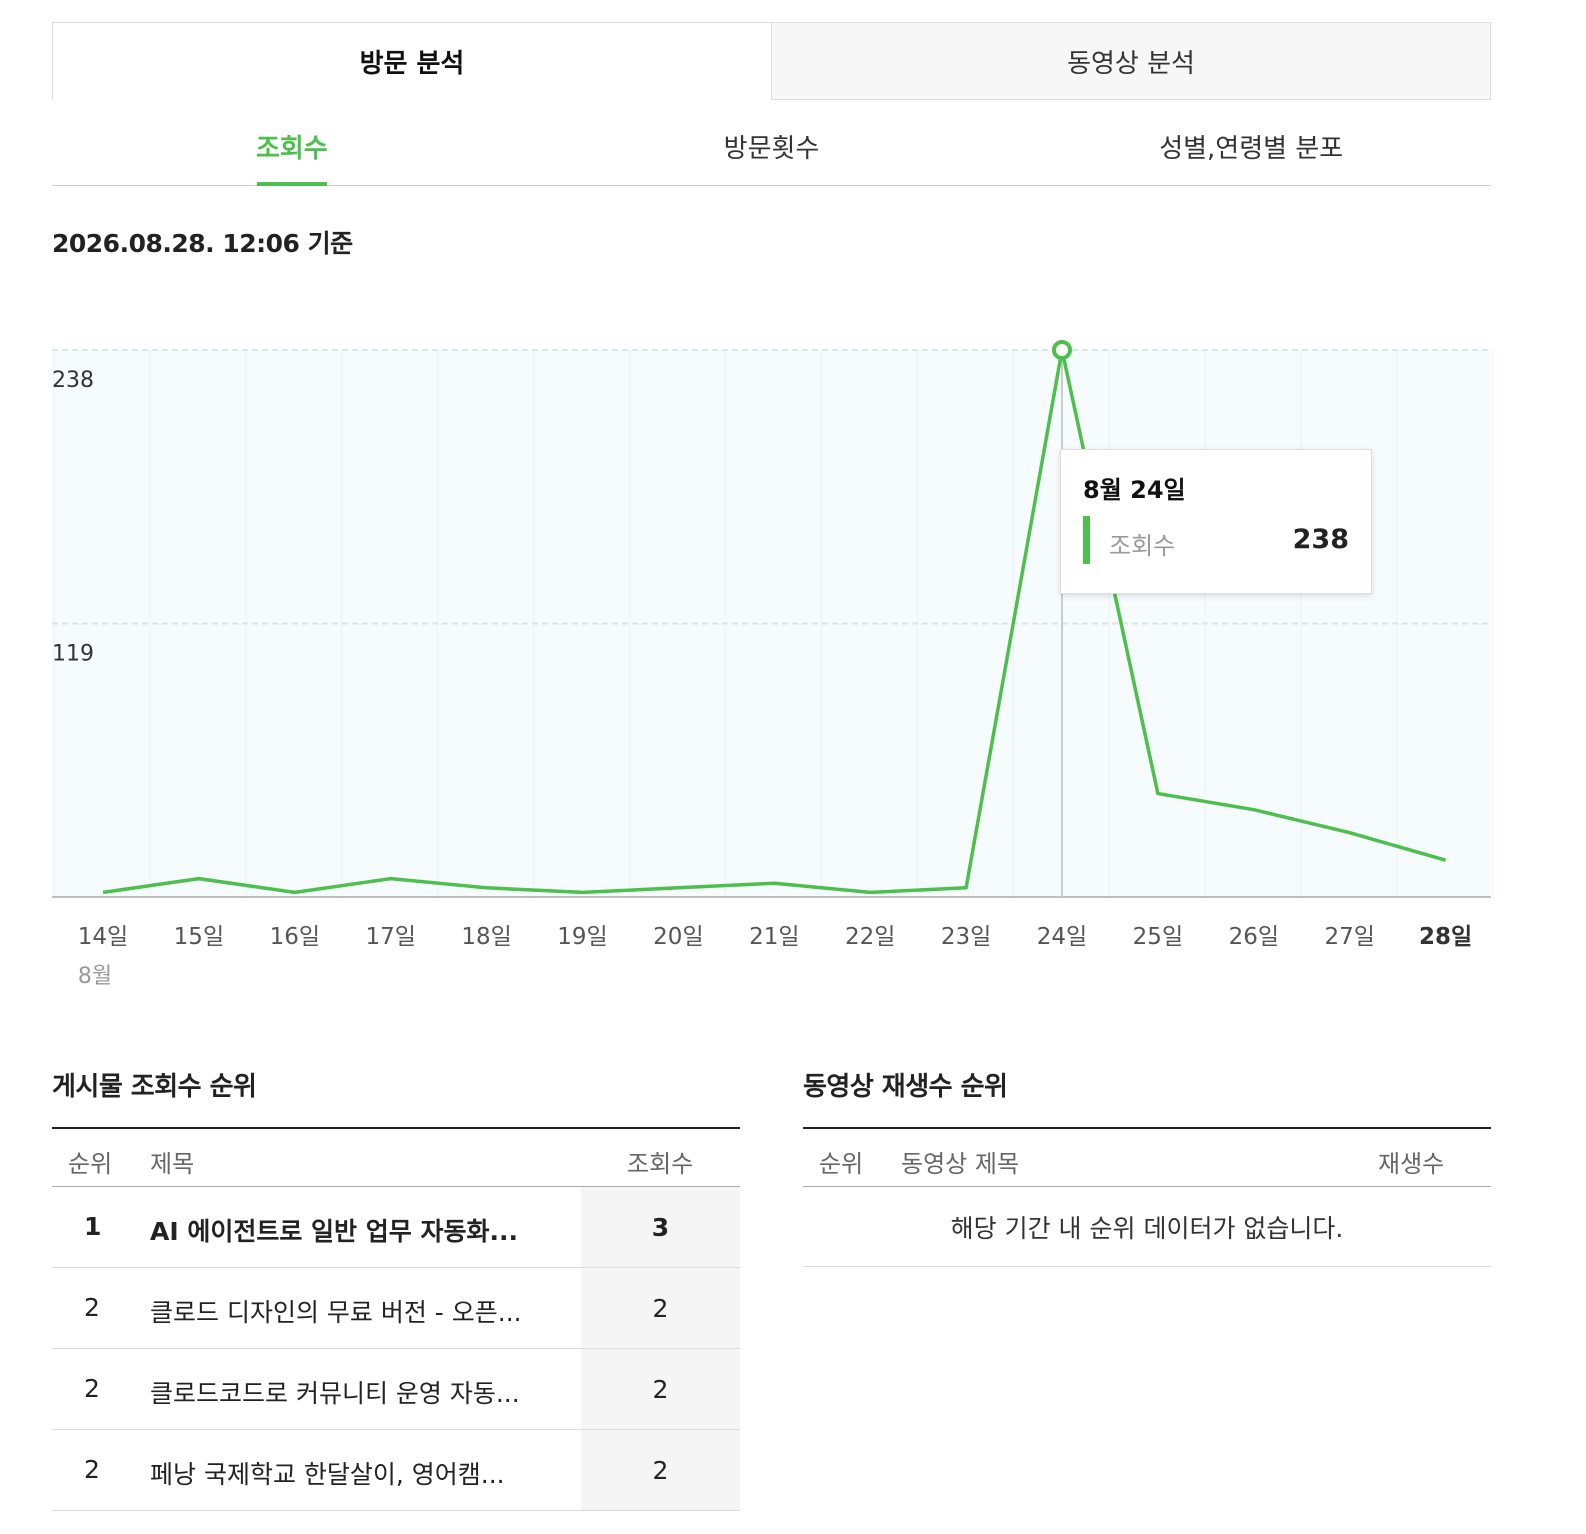 The height and width of the screenshot is (1534, 1586). I want to click on x-tick-label: 27일, so click(1349, 937).